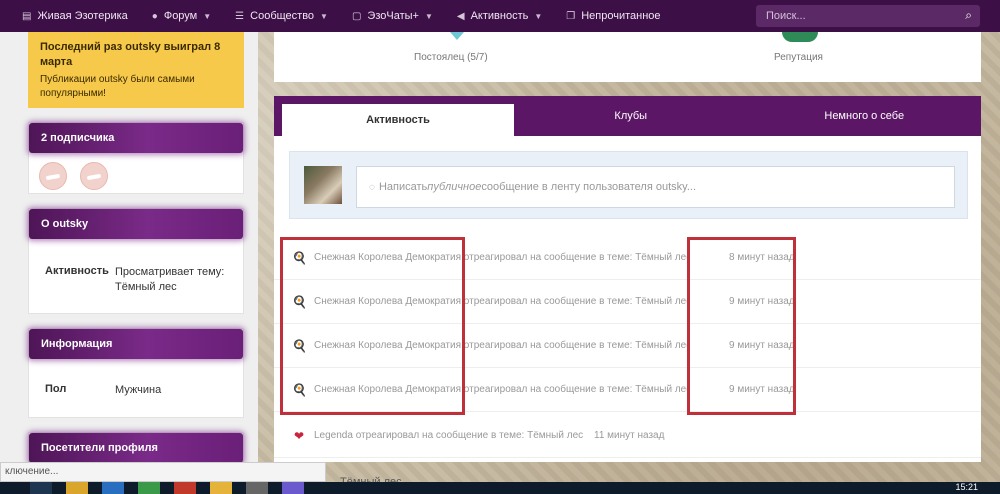 The height and width of the screenshot is (494, 1000). I want to click on search-icon: ⌕, so click(968, 15).